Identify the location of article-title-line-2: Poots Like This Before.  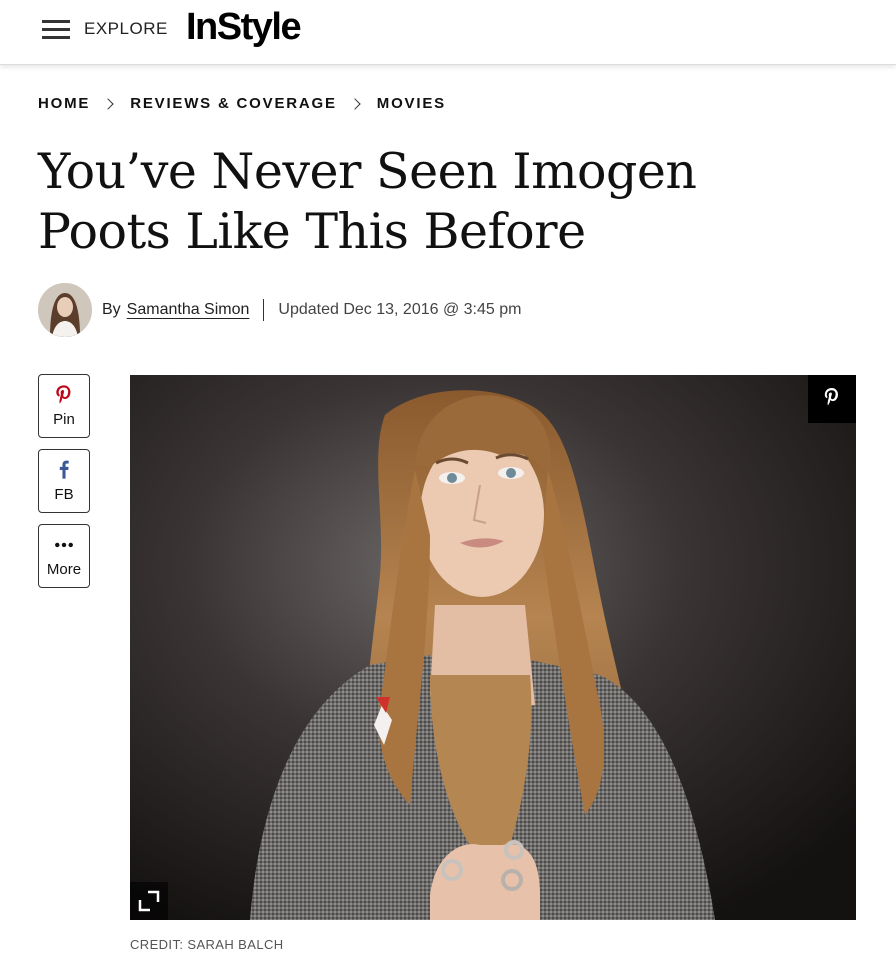
(312, 231).